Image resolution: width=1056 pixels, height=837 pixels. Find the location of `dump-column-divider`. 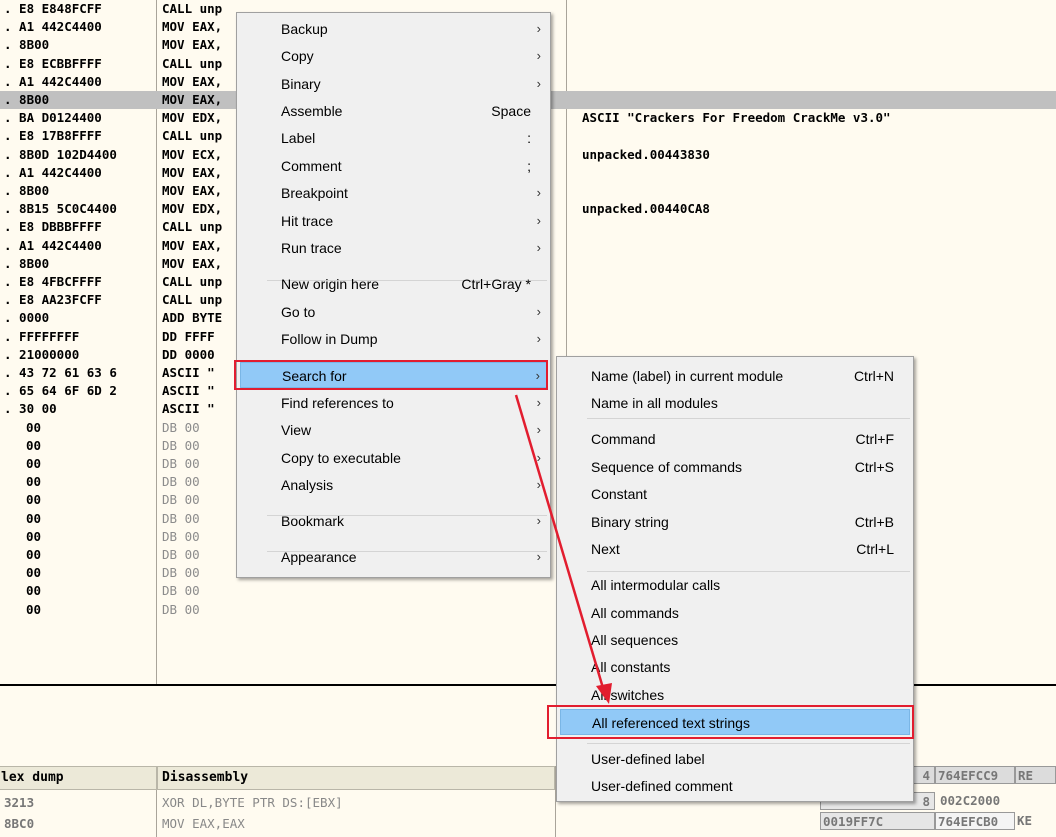

dump-column-divider is located at coordinates (156, 813).